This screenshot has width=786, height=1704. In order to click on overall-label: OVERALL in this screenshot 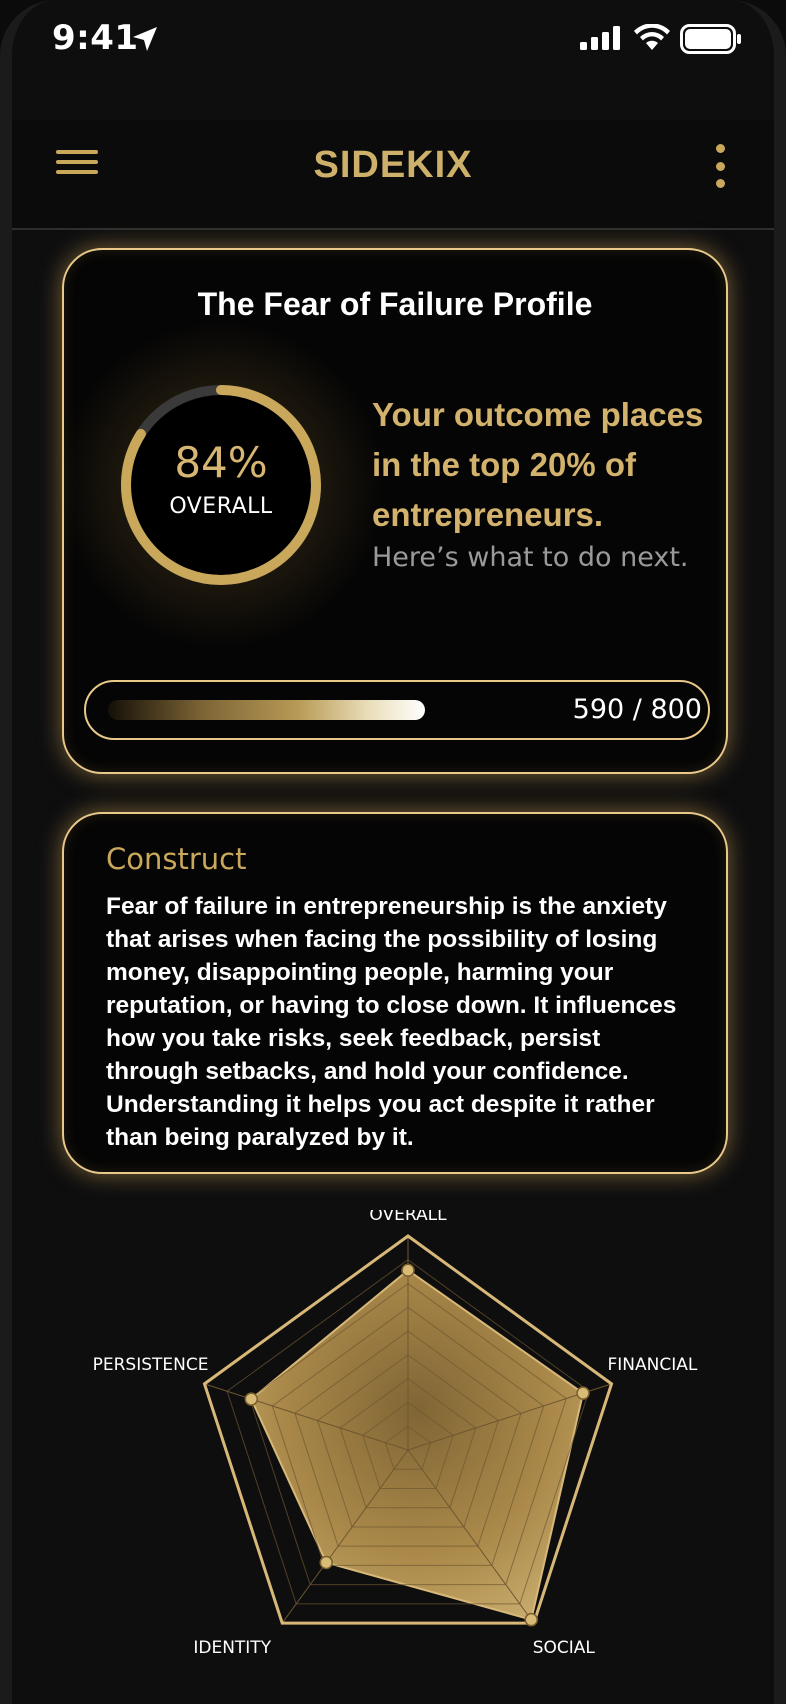, I will do `click(221, 506)`.